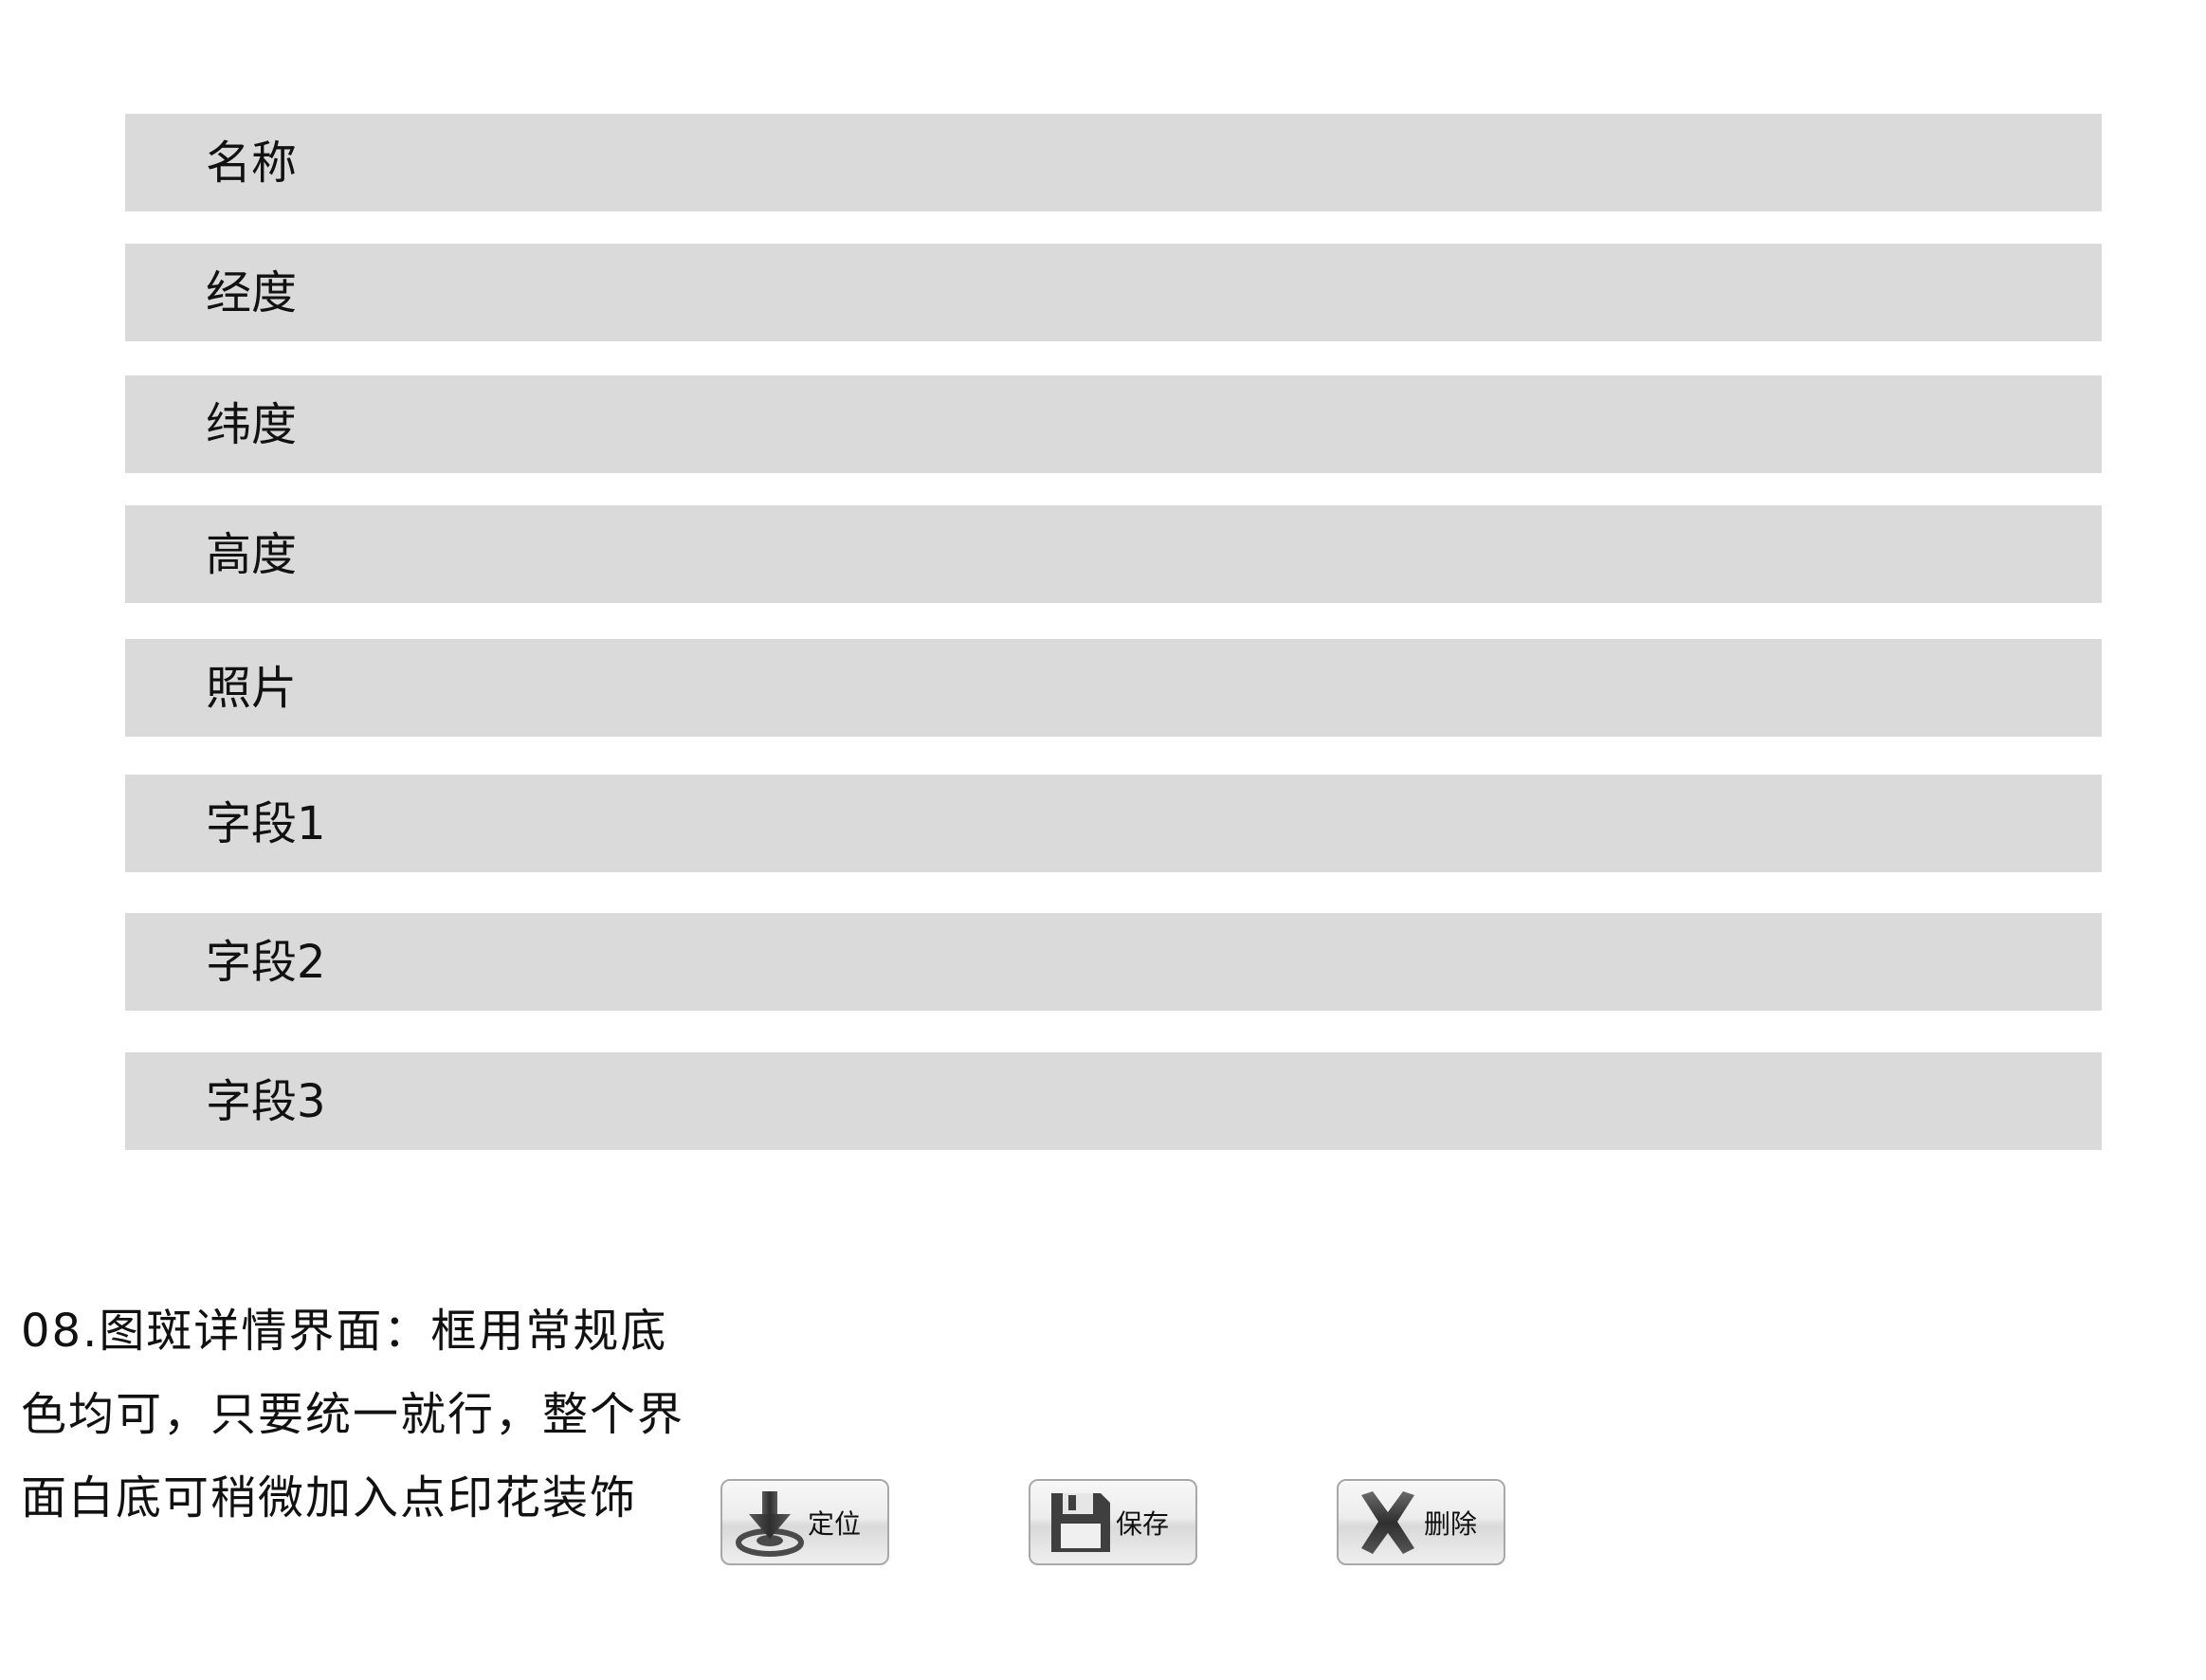 This screenshot has height=1680, width=2206. I want to click on delete-button-label: 删除, so click(1451, 1523).